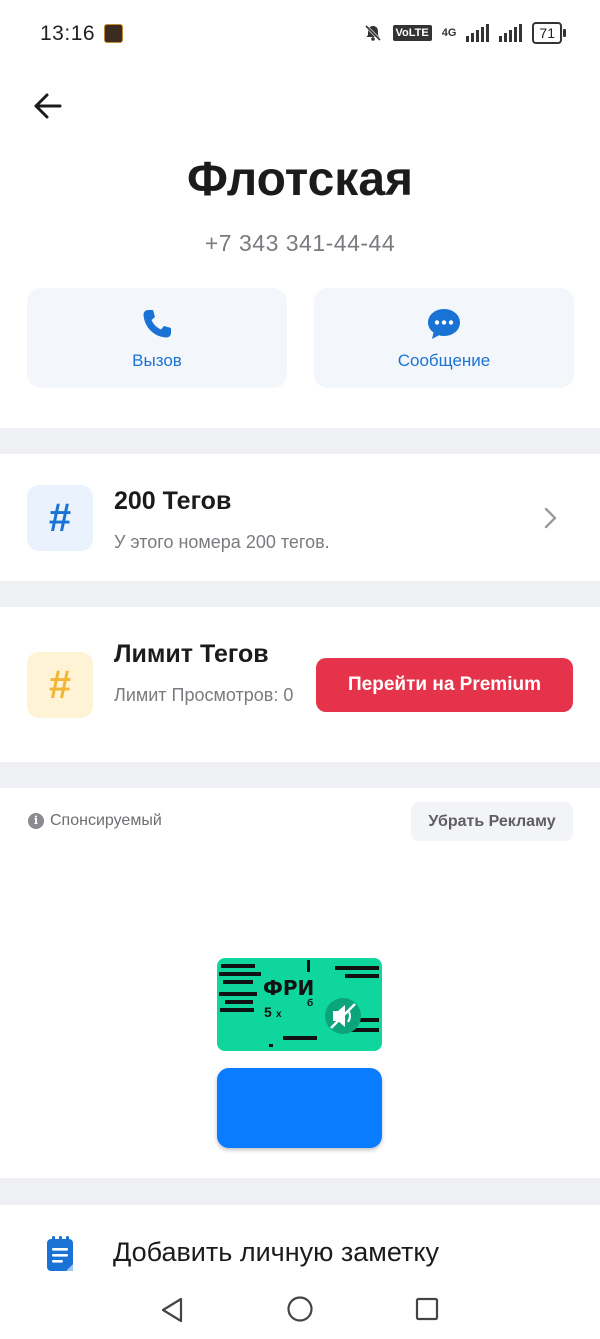 This screenshot has height=1339, width=600. I want to click on nav-back-icon, so click(172, 1310).